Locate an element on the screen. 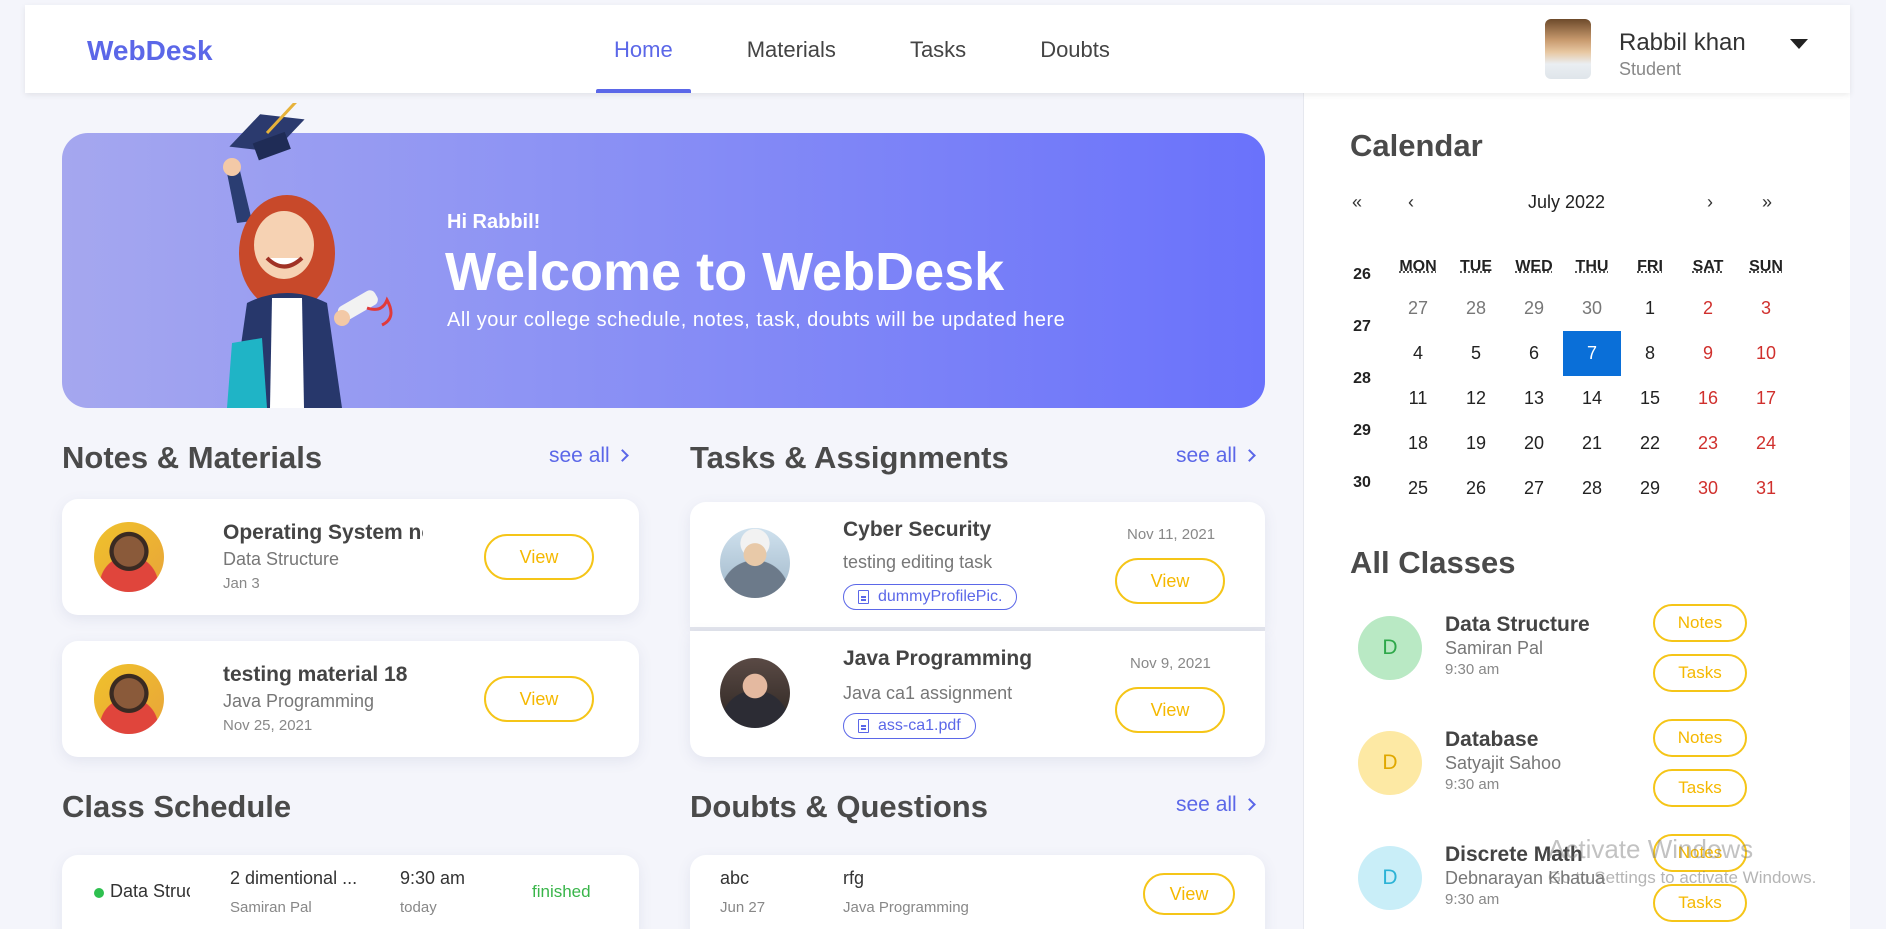 The width and height of the screenshot is (1886, 929). calendar-day: 2 is located at coordinates (1708, 308).